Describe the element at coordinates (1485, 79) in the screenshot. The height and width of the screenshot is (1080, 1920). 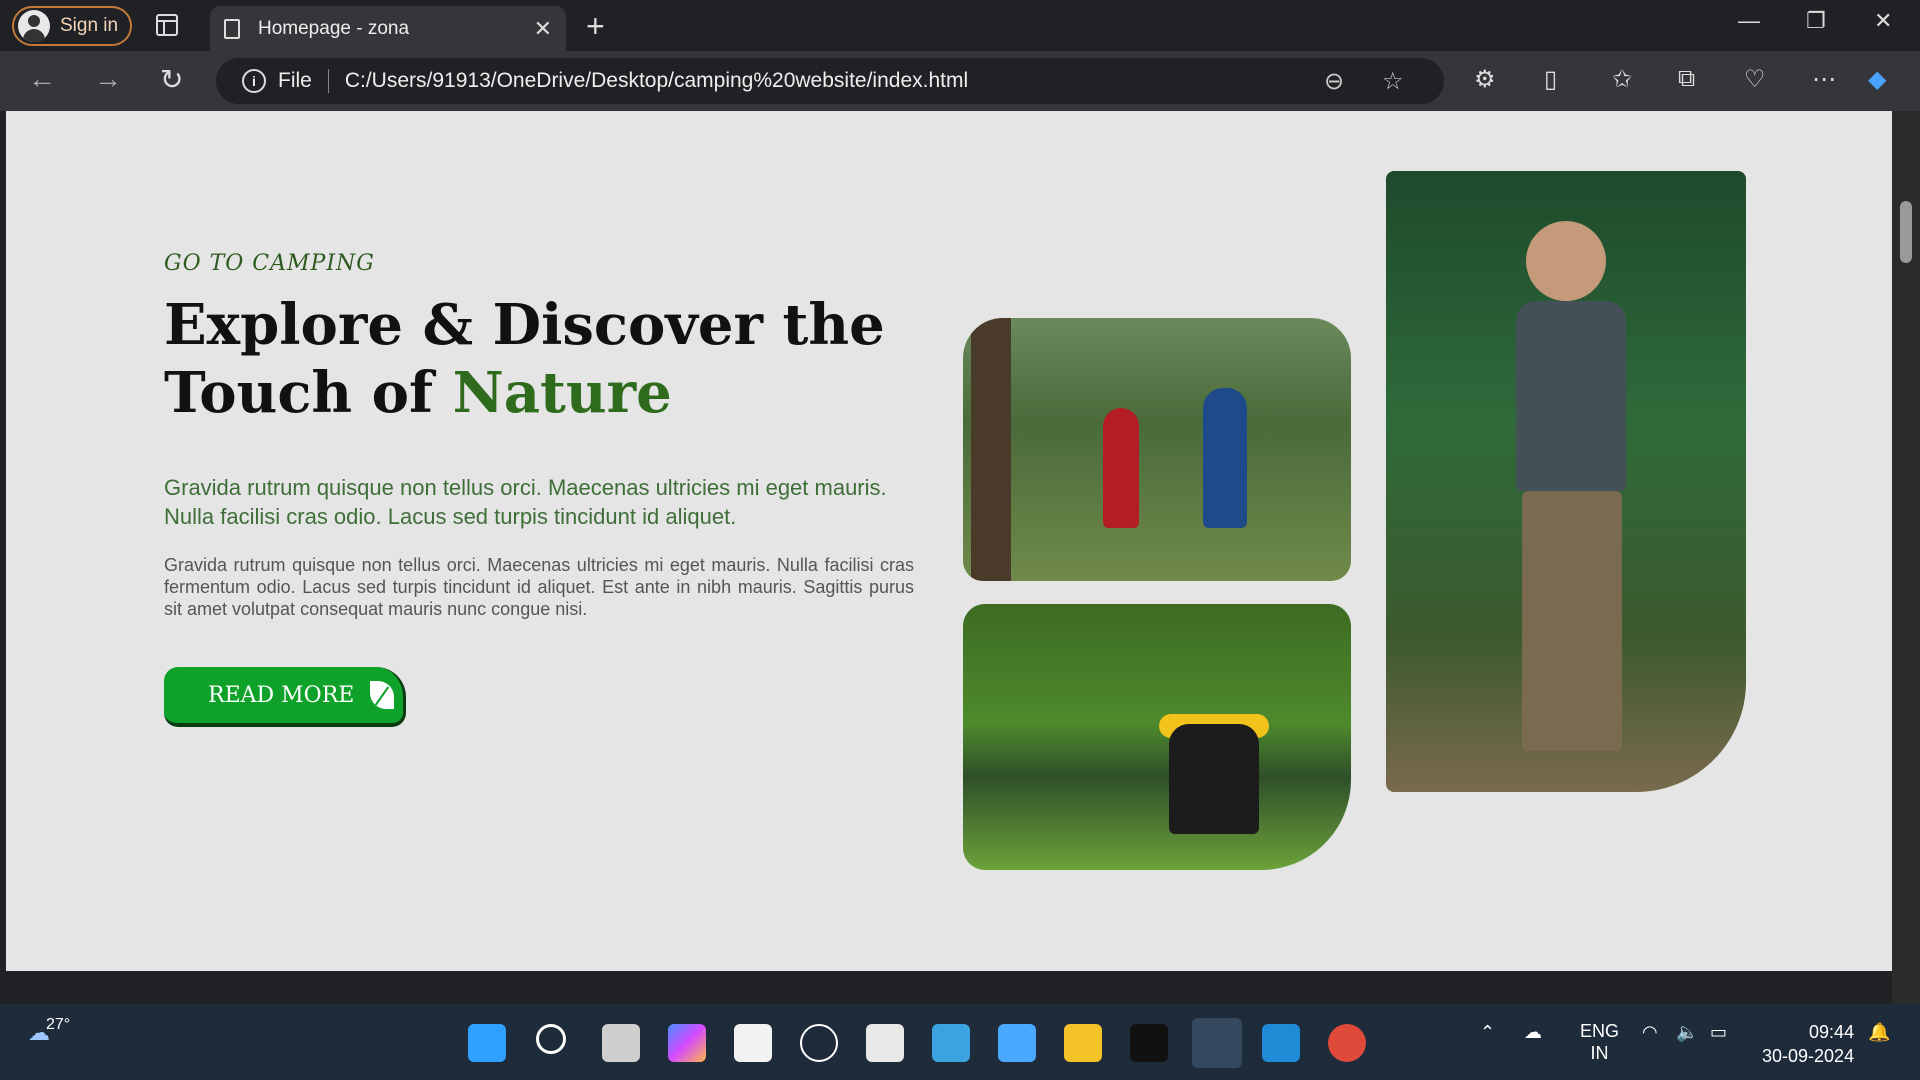
I see `extensions-icon: ⚙` at that location.